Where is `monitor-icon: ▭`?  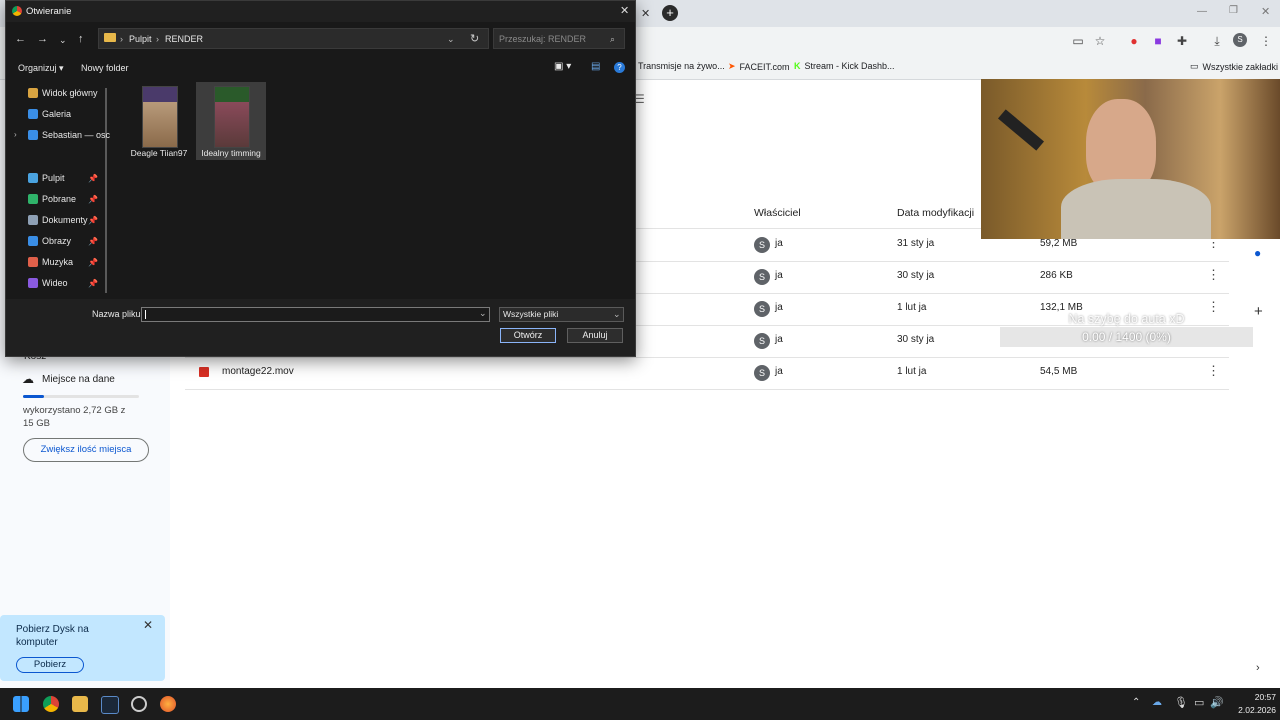 monitor-icon: ▭ is located at coordinates (1199, 702).